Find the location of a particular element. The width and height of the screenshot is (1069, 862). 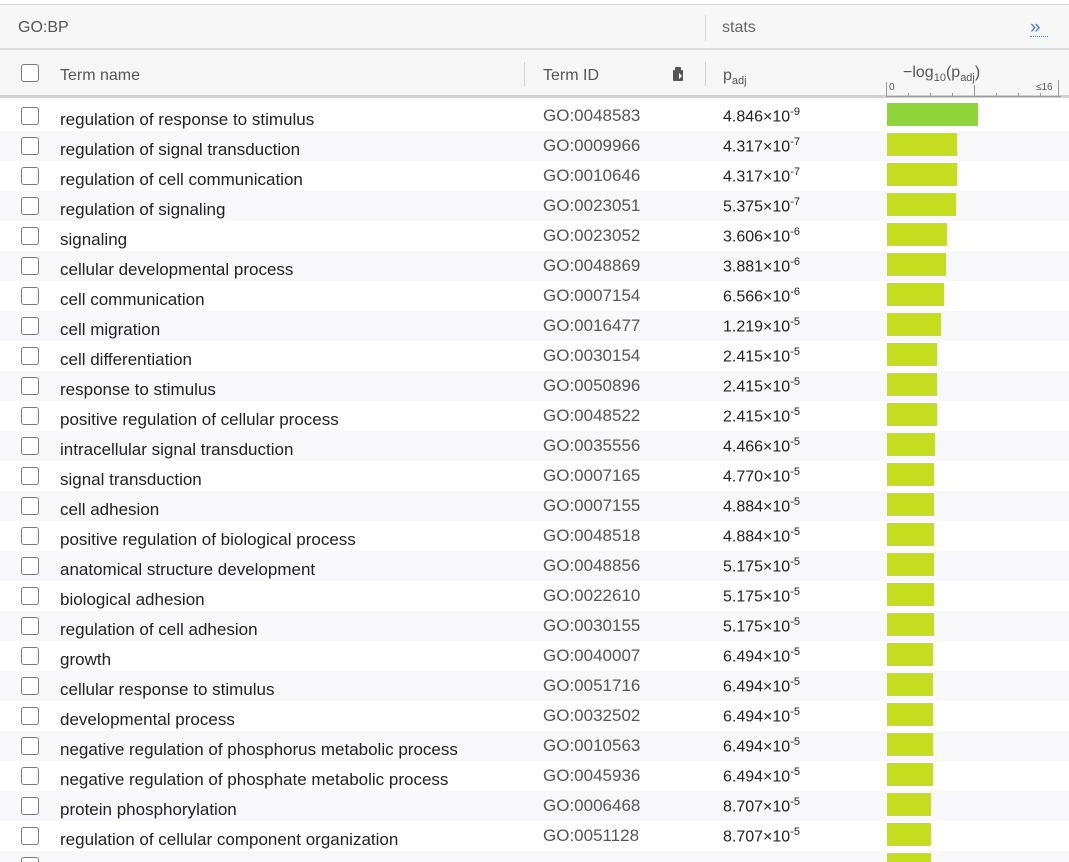

copy-ids-icon is located at coordinates (678, 74).